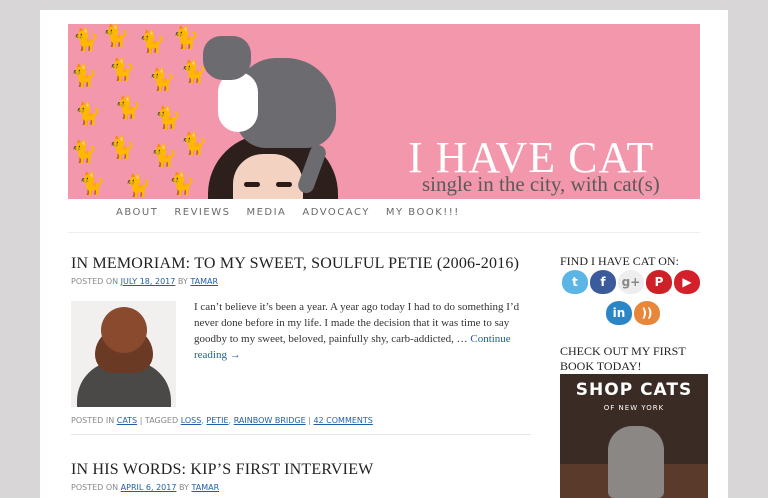 The image size is (768, 498). Describe the element at coordinates (619, 261) in the screenshot. I see `sidebar-find-heading: FIND I HAVE CAT ON:` at that location.